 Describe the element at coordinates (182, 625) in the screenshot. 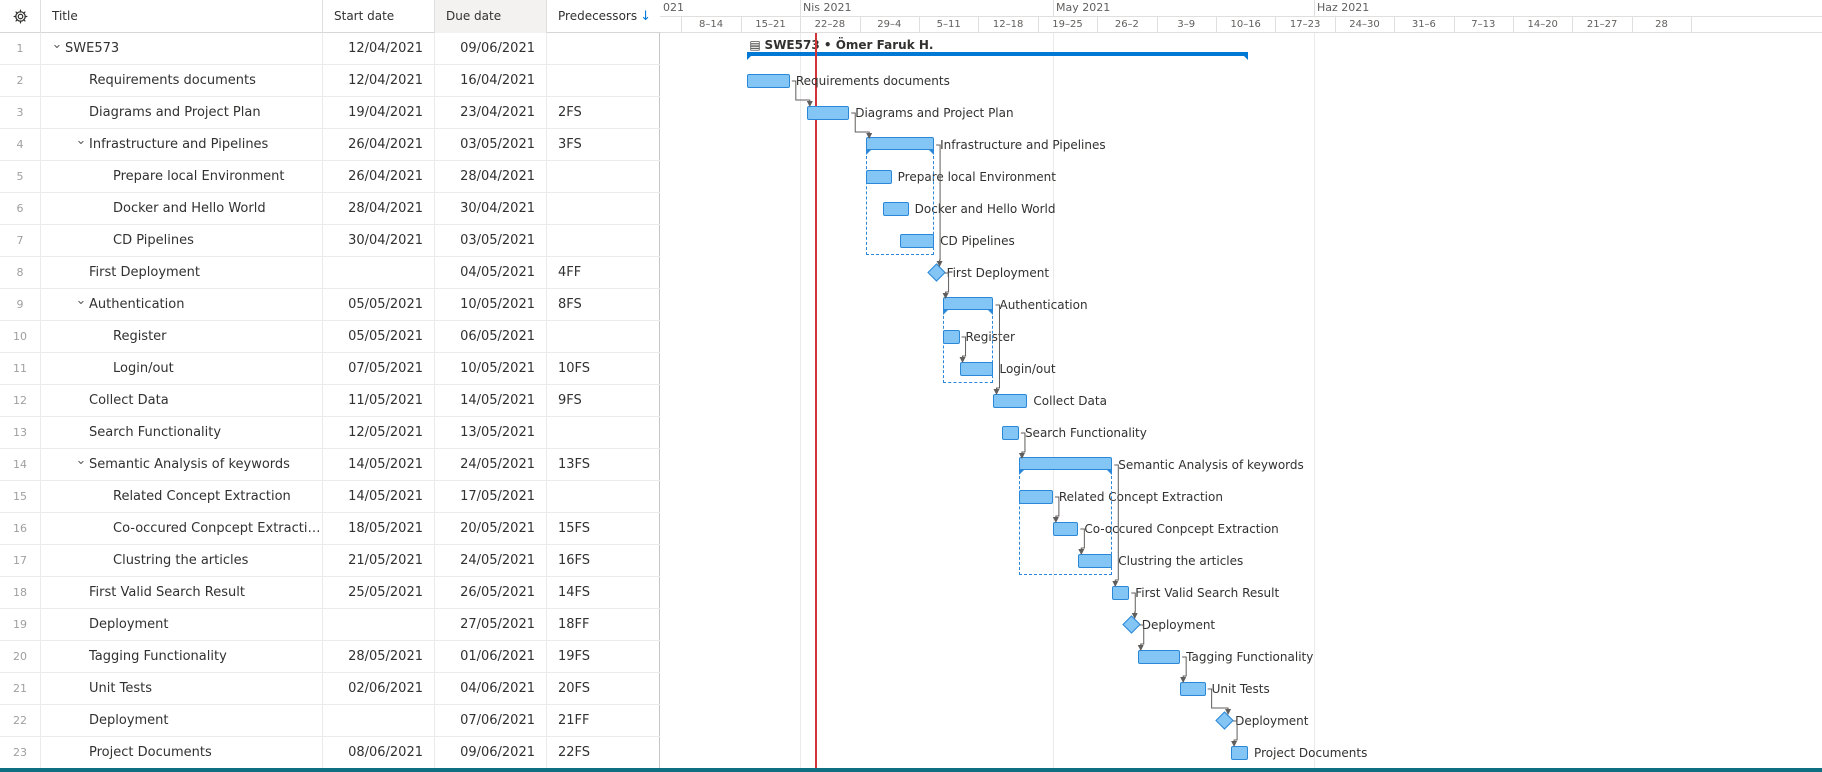

I see `task-title-cell: Deployment` at that location.